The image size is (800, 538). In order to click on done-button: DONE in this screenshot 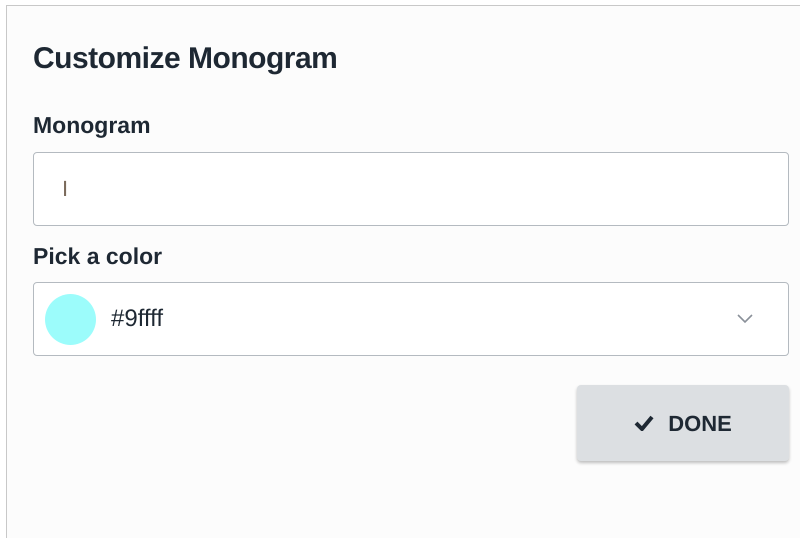, I will do `click(683, 423)`.